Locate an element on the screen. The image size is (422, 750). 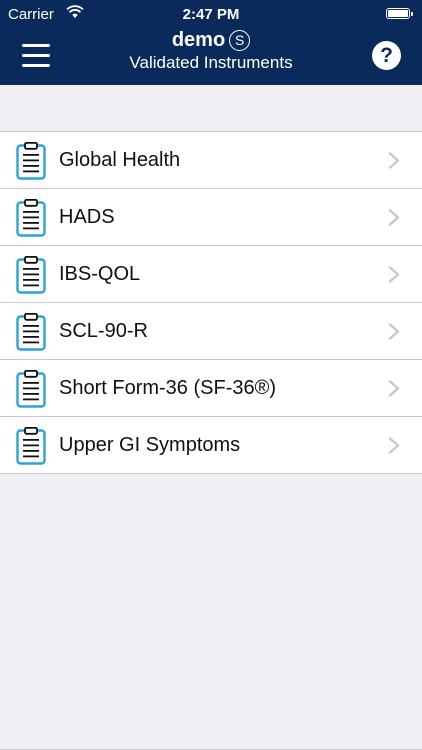
page-title: demo S Validated Instruments is located at coordinates (211, 51).